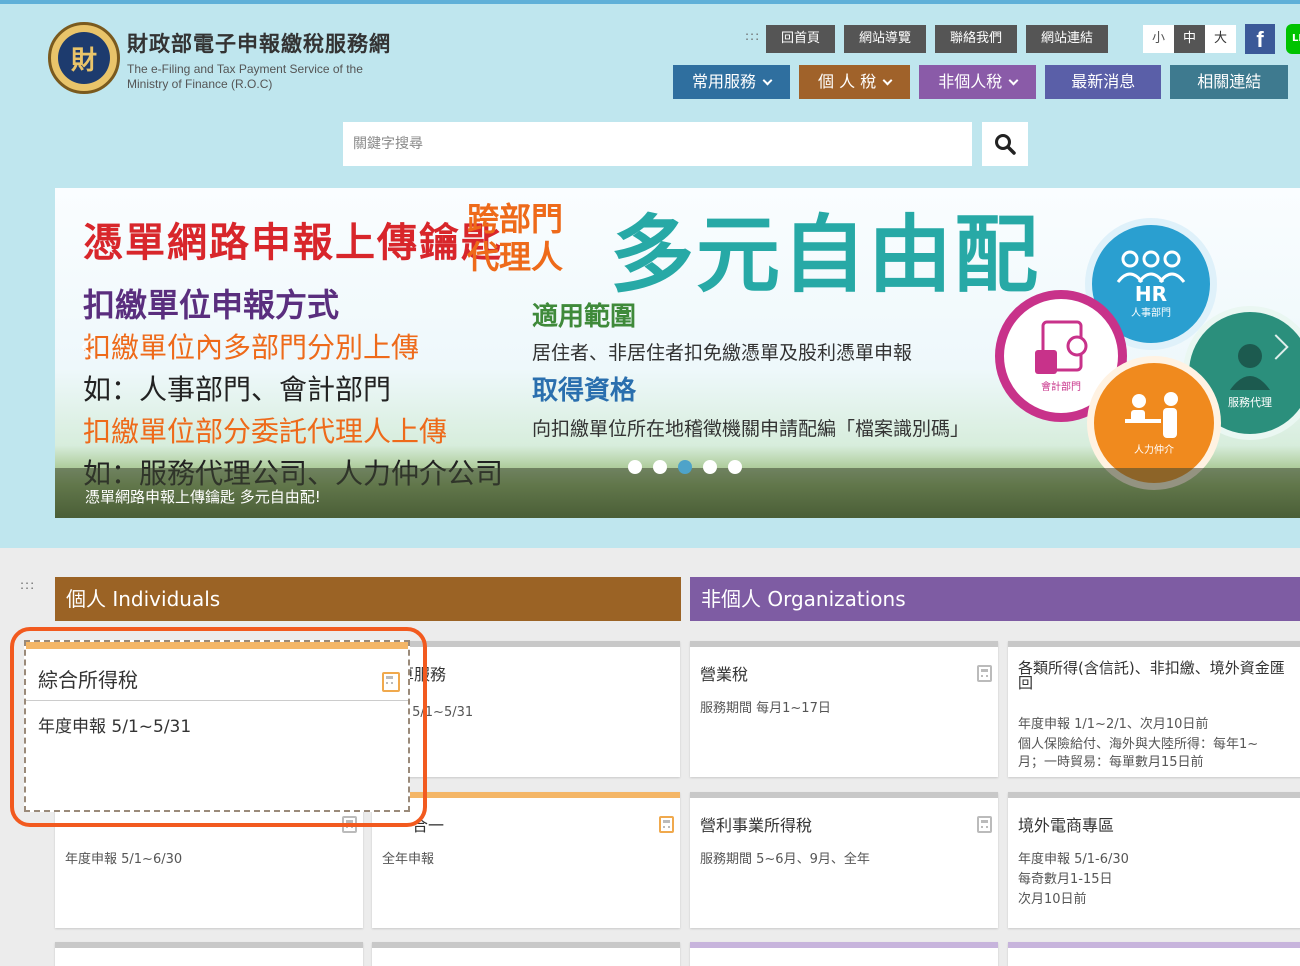 The image size is (1300, 966). I want to click on font-small-button: 小, so click(1158, 39).